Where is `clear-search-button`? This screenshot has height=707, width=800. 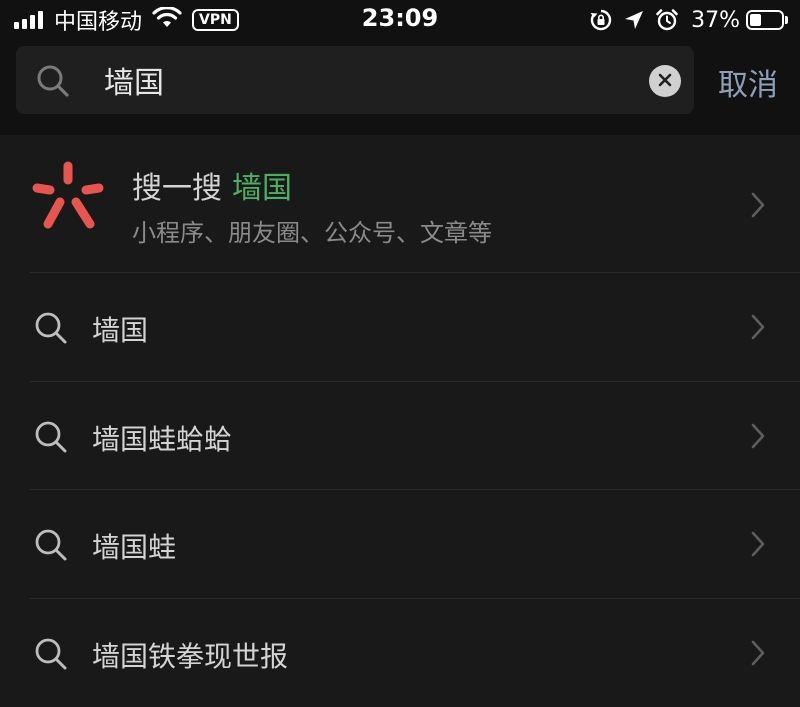 clear-search-button is located at coordinates (665, 81).